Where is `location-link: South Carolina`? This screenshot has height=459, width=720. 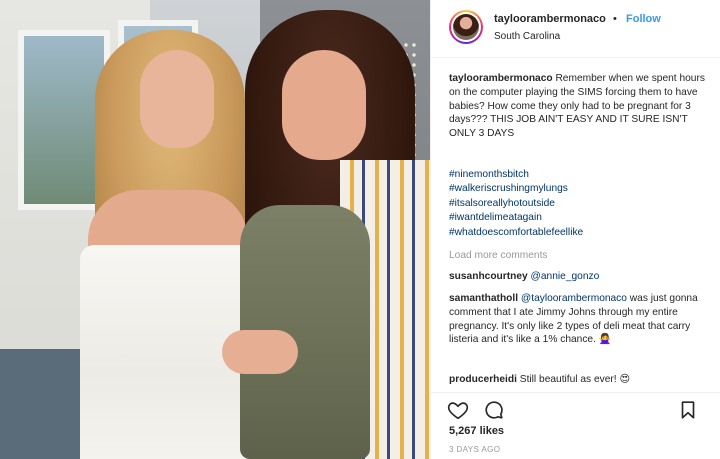 location-link: South Carolina is located at coordinates (527, 36).